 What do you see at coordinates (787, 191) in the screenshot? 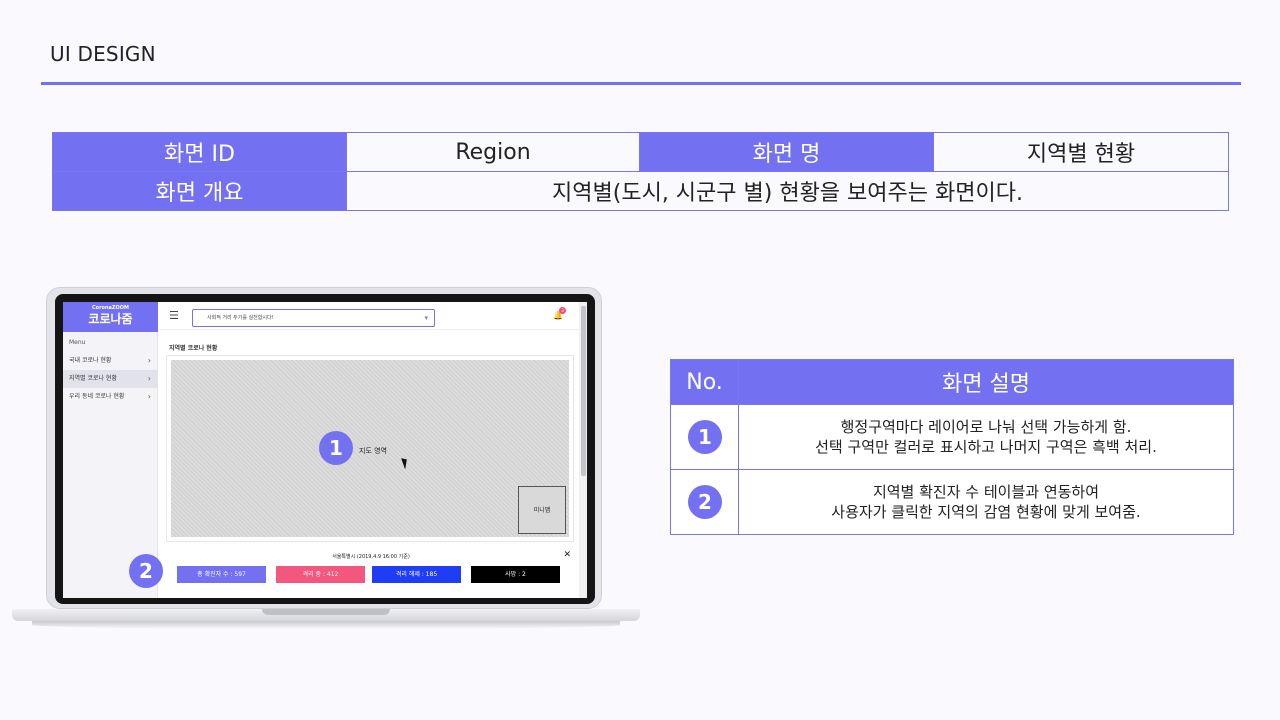
I see `overview-value: 지역별(도시, 시군구 별) 현황을 보여주는 화면이다.` at bounding box center [787, 191].